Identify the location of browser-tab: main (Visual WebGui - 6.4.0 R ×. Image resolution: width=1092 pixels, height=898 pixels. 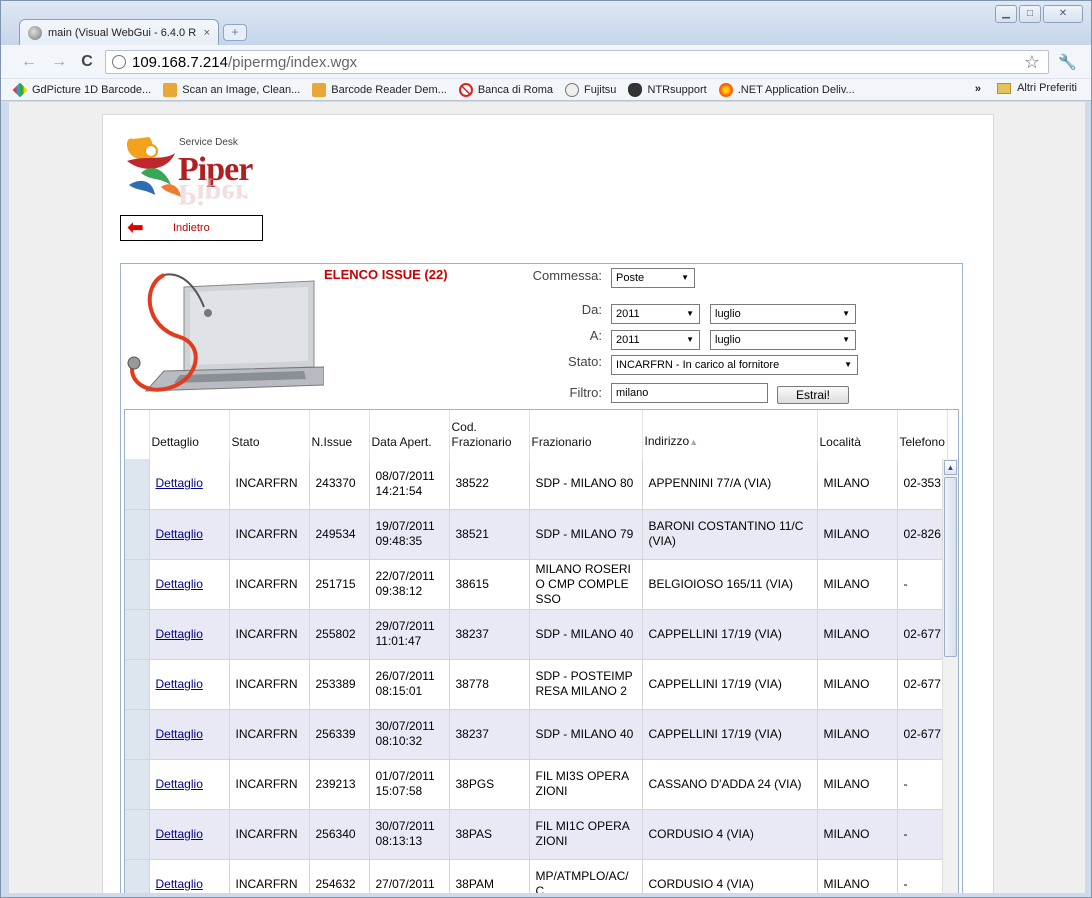
(119, 32).